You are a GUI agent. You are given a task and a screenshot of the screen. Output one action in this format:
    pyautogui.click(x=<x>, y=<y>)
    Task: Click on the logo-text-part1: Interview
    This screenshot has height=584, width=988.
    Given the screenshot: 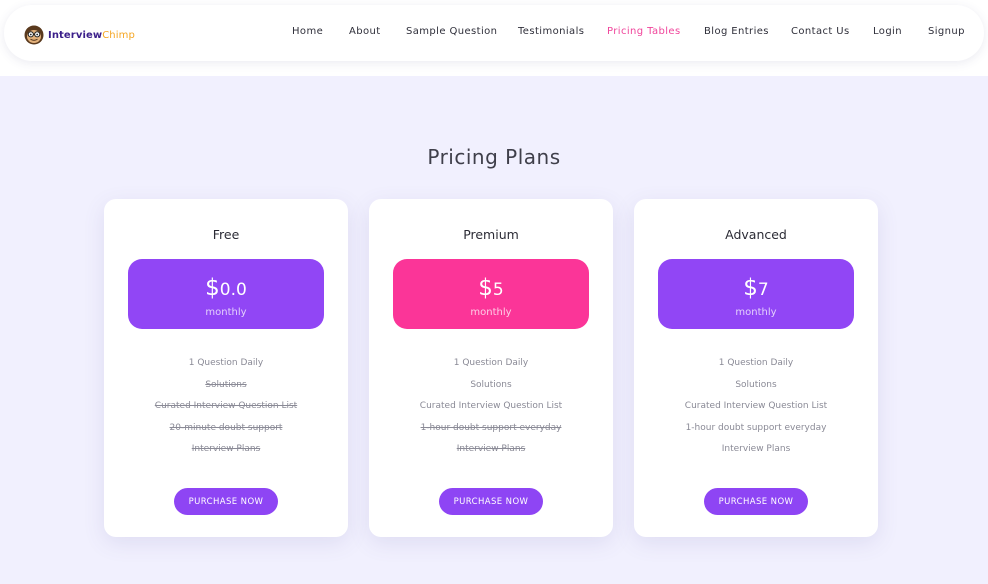 What is the action you would take?
    pyautogui.click(x=75, y=35)
    